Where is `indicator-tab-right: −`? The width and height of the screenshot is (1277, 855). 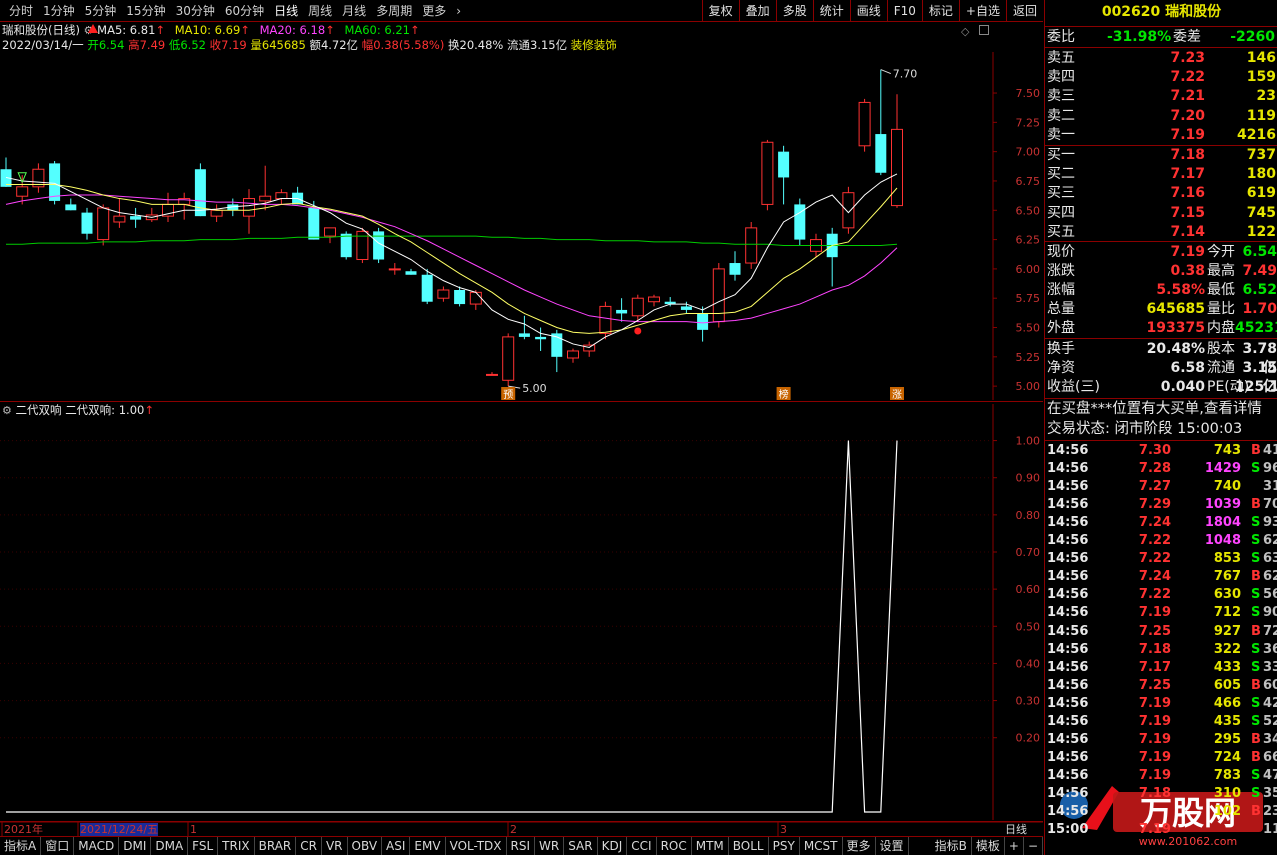
indicator-tab-right: − is located at coordinates (1033, 846).